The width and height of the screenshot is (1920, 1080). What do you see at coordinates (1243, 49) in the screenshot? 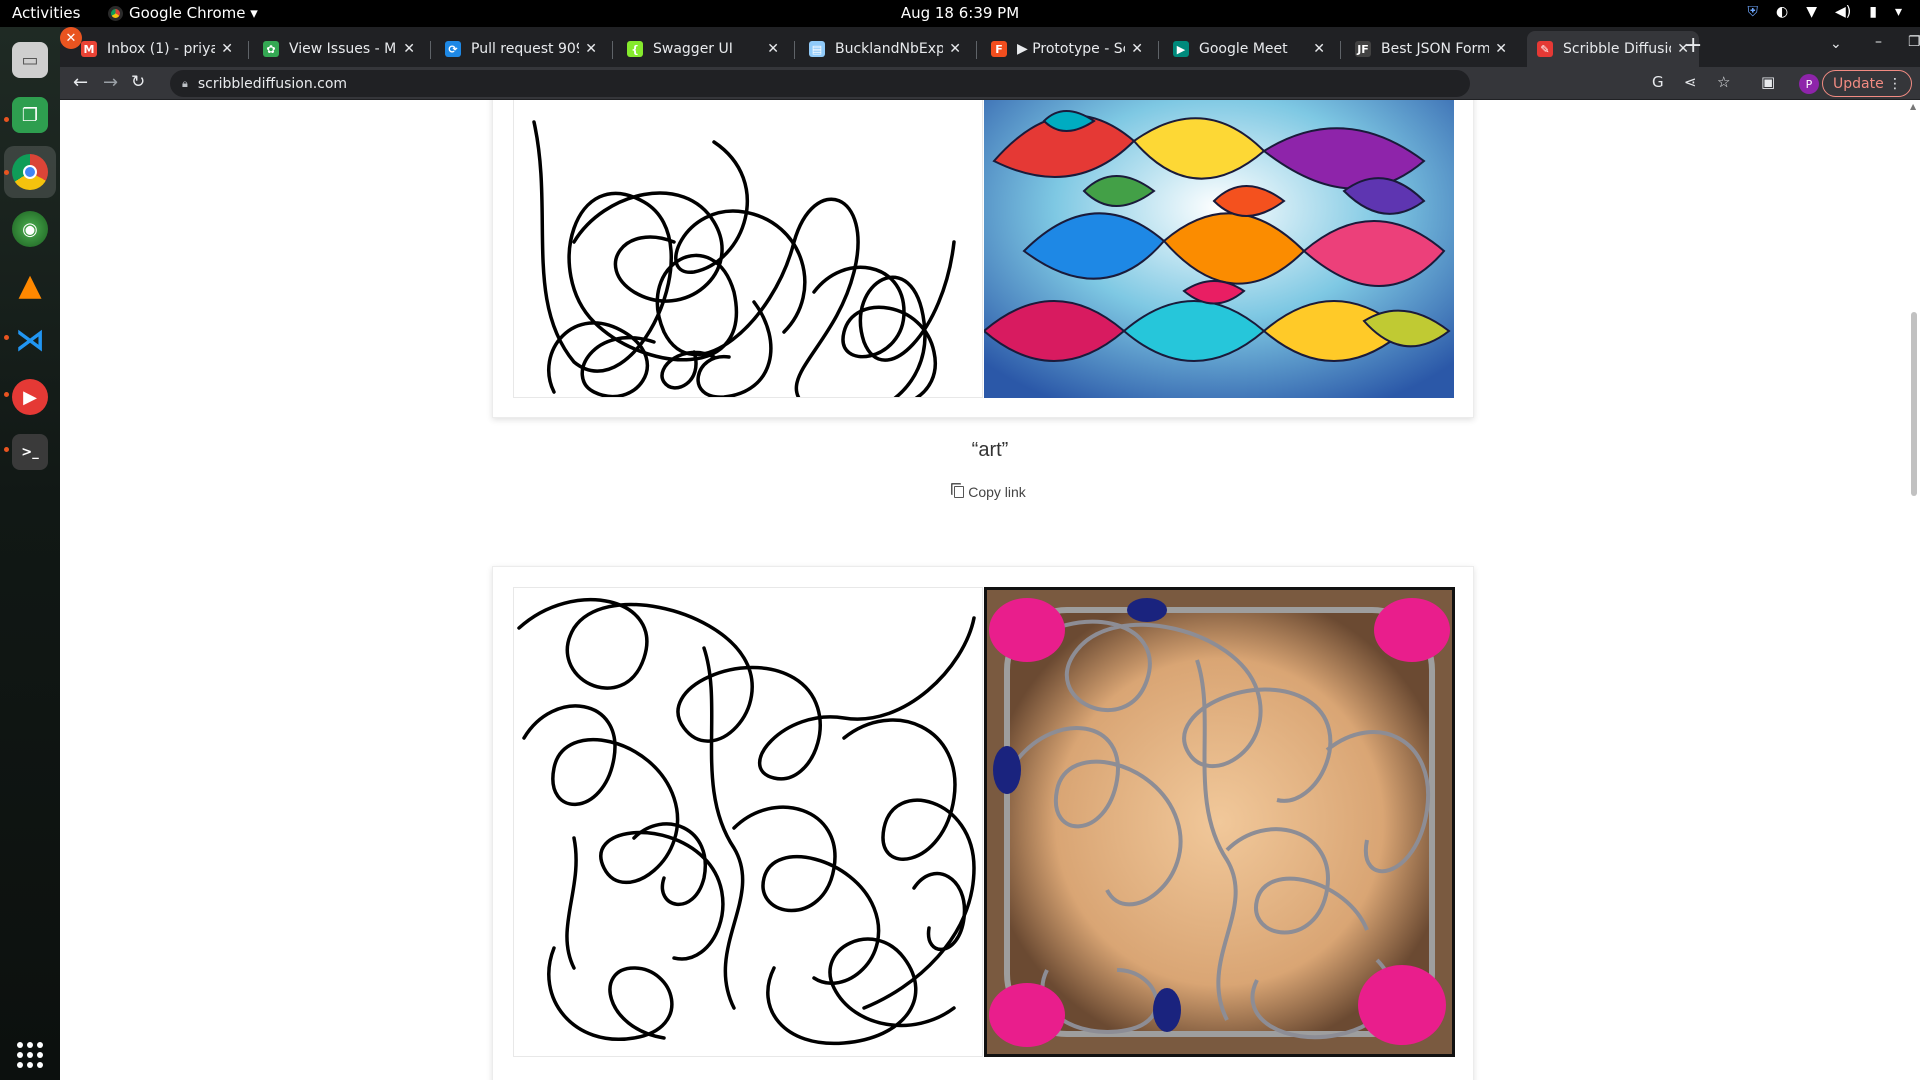
I see `tab-title: Google Meet` at bounding box center [1243, 49].